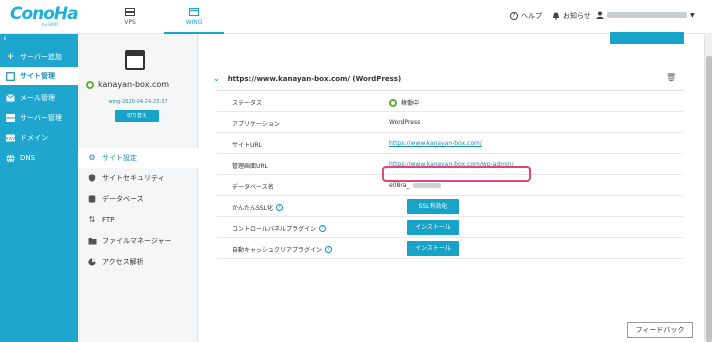 Image resolution: width=712 pixels, height=342 pixels. What do you see at coordinates (134, 84) in the screenshot?
I see `site-domain-label: kanayan-box.com` at bounding box center [134, 84].